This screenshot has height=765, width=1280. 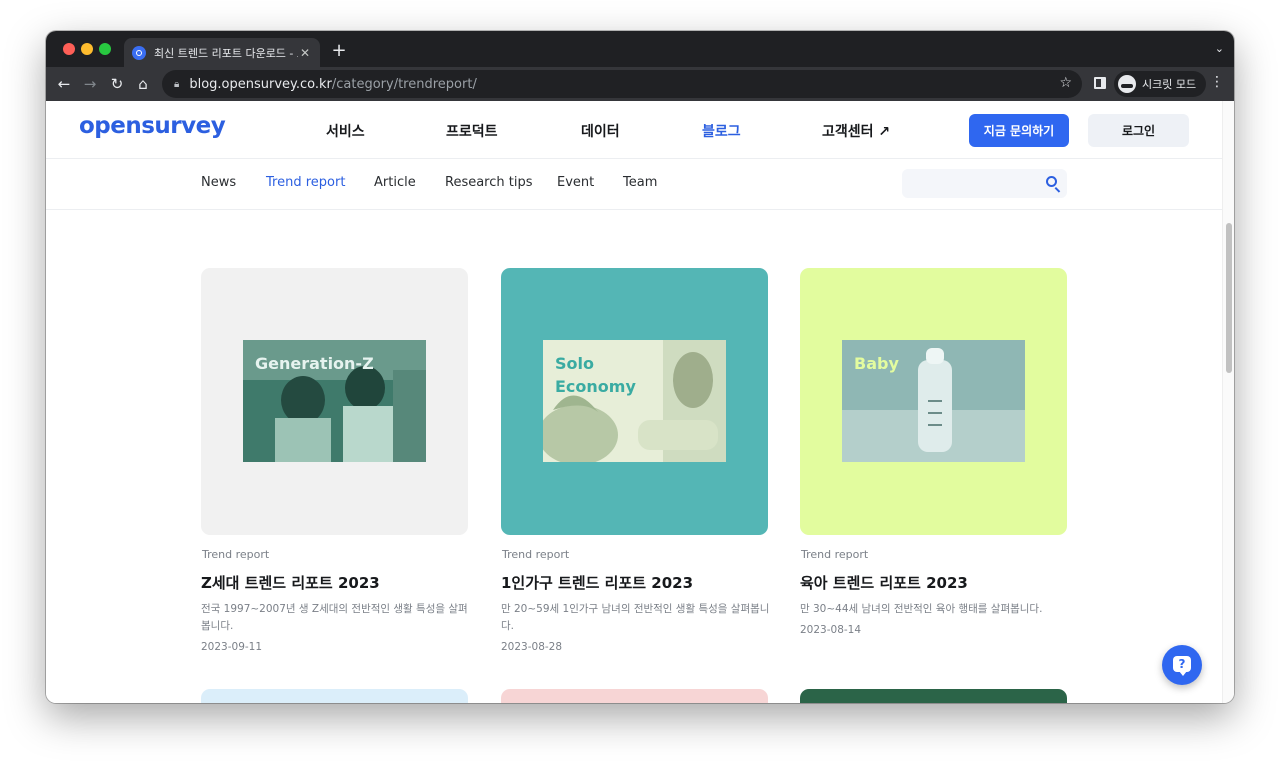 What do you see at coordinates (597, 582) in the screenshot?
I see `post-title: 1인가구 트렌드 리포트 2023` at bounding box center [597, 582].